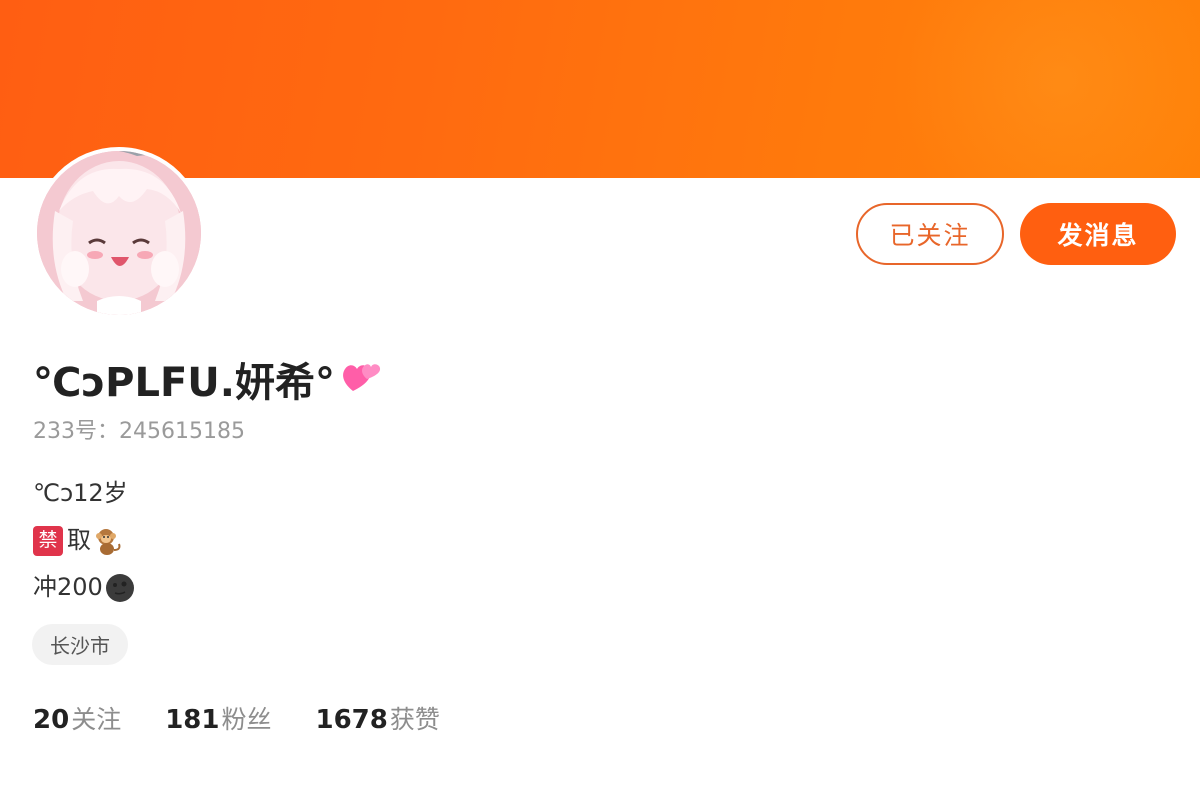  I want to click on profile-bio: ℃ↄ12岁 禁 取 冲200, so click(84, 540).